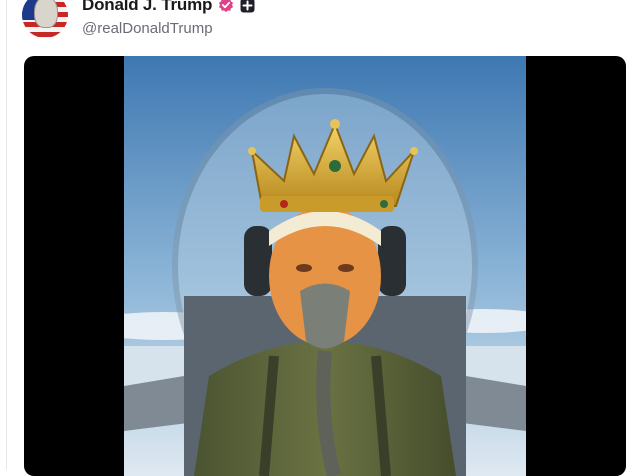 The height and width of the screenshot is (476, 640). I want to click on avatar-portrait, so click(46, 14).